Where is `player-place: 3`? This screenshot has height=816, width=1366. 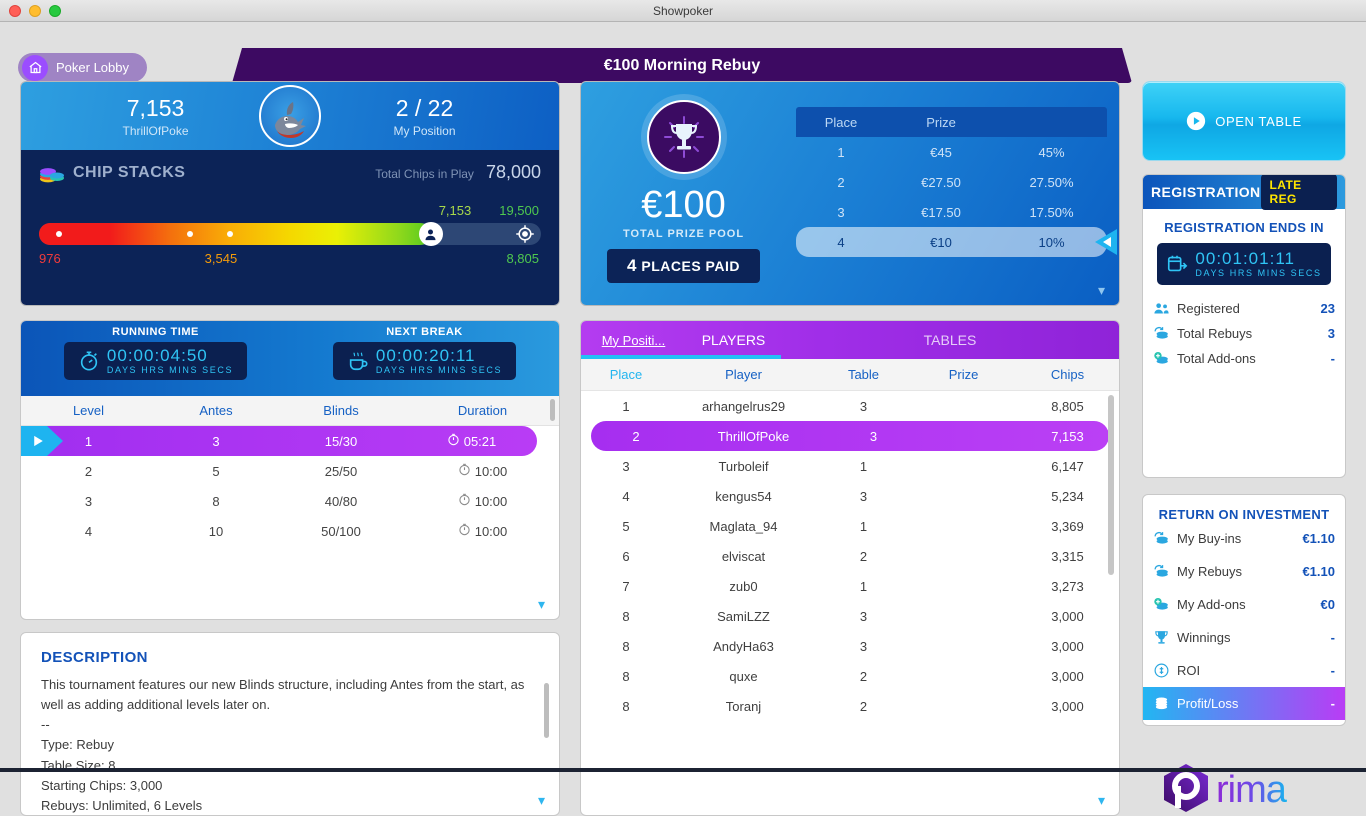
player-place: 3 is located at coordinates (626, 466).